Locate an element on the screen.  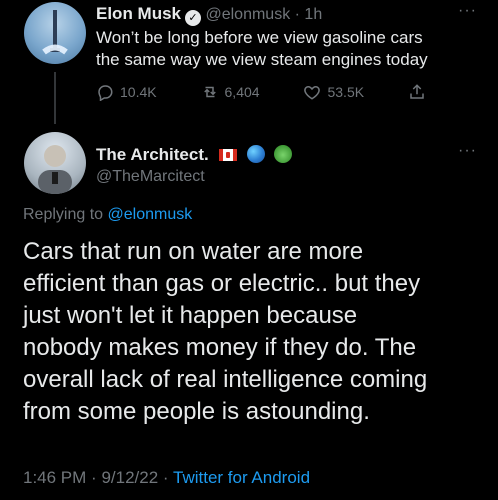
thread-connector-line is located at coordinates (55, 98).